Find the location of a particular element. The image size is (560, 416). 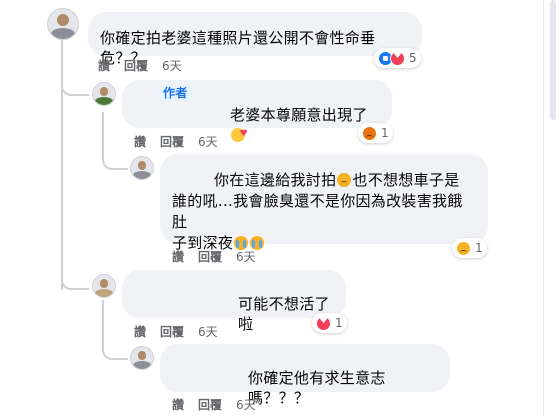

scrollbar is located at coordinates (551, 208).